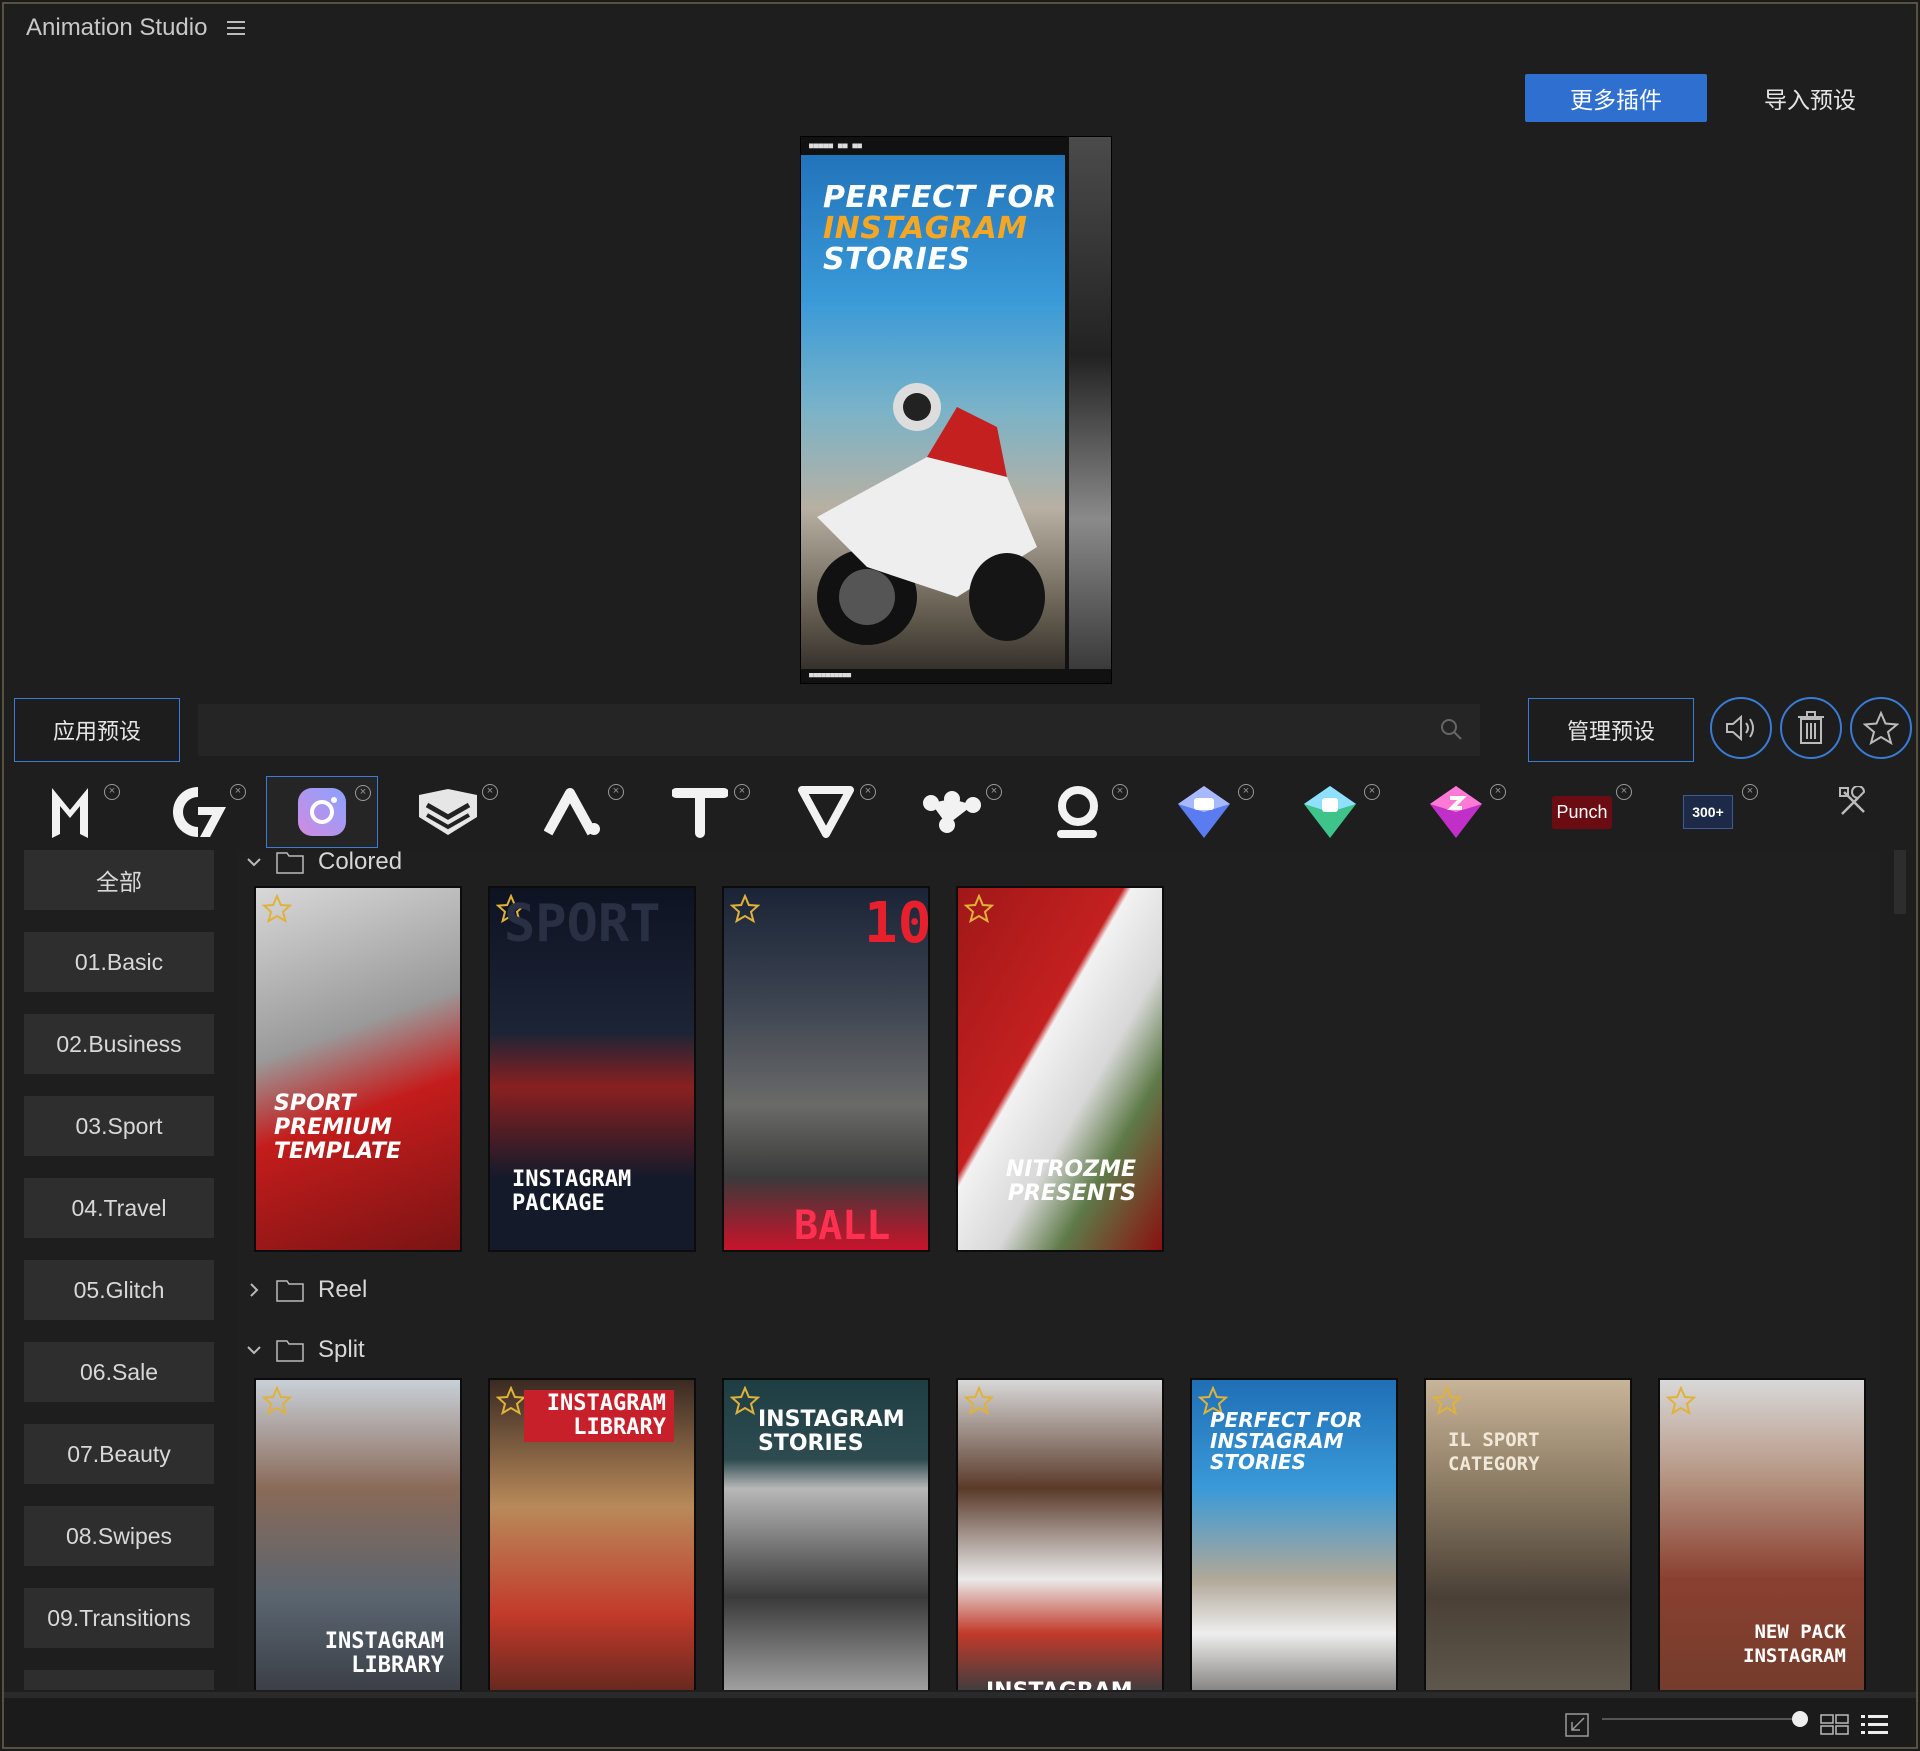 This screenshot has height=1751, width=1920. I want to click on delete-button, so click(1811, 728).